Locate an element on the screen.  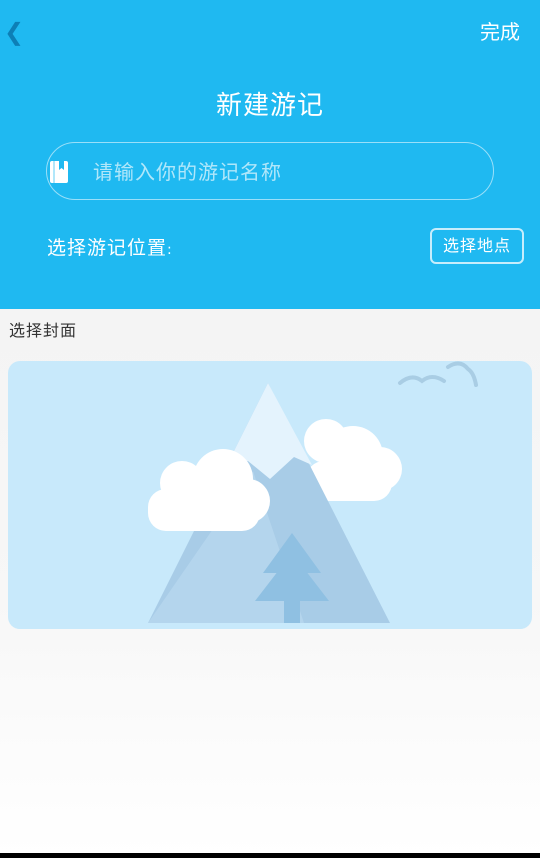
back-button: ❮ is located at coordinates (14, 32).